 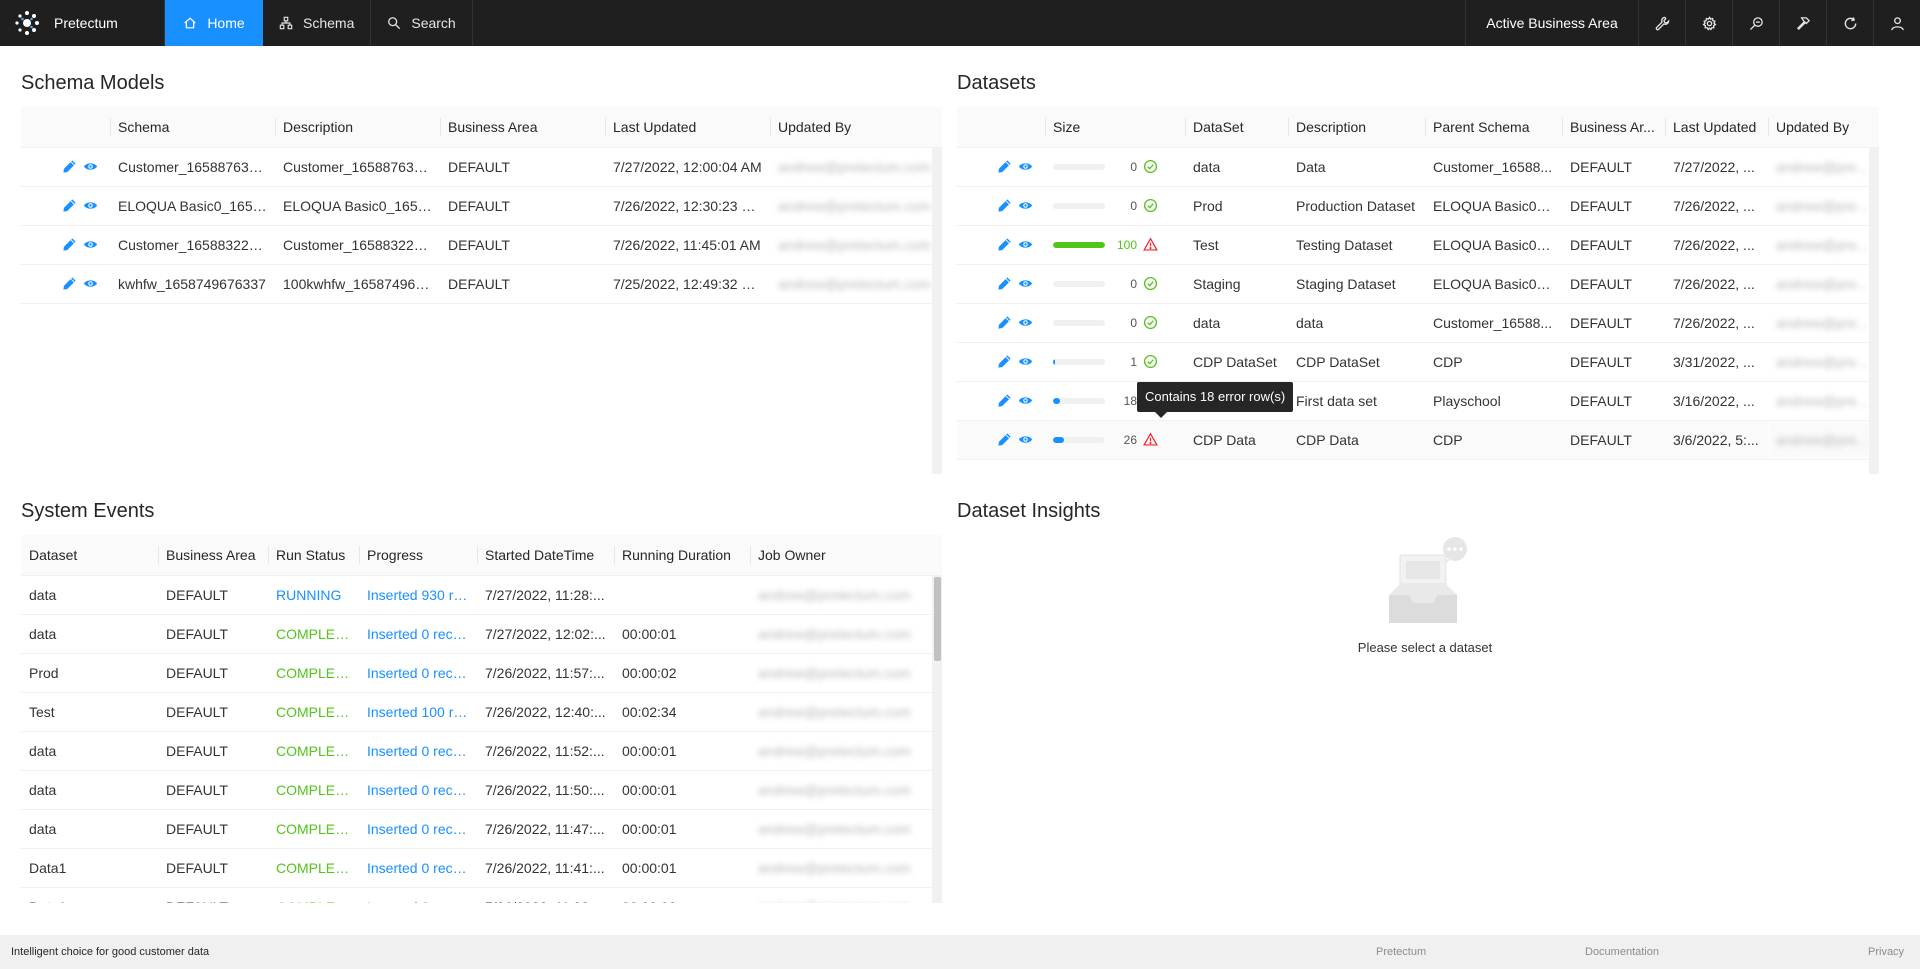 I want to click on col-schema: Schema, so click(x=192, y=127).